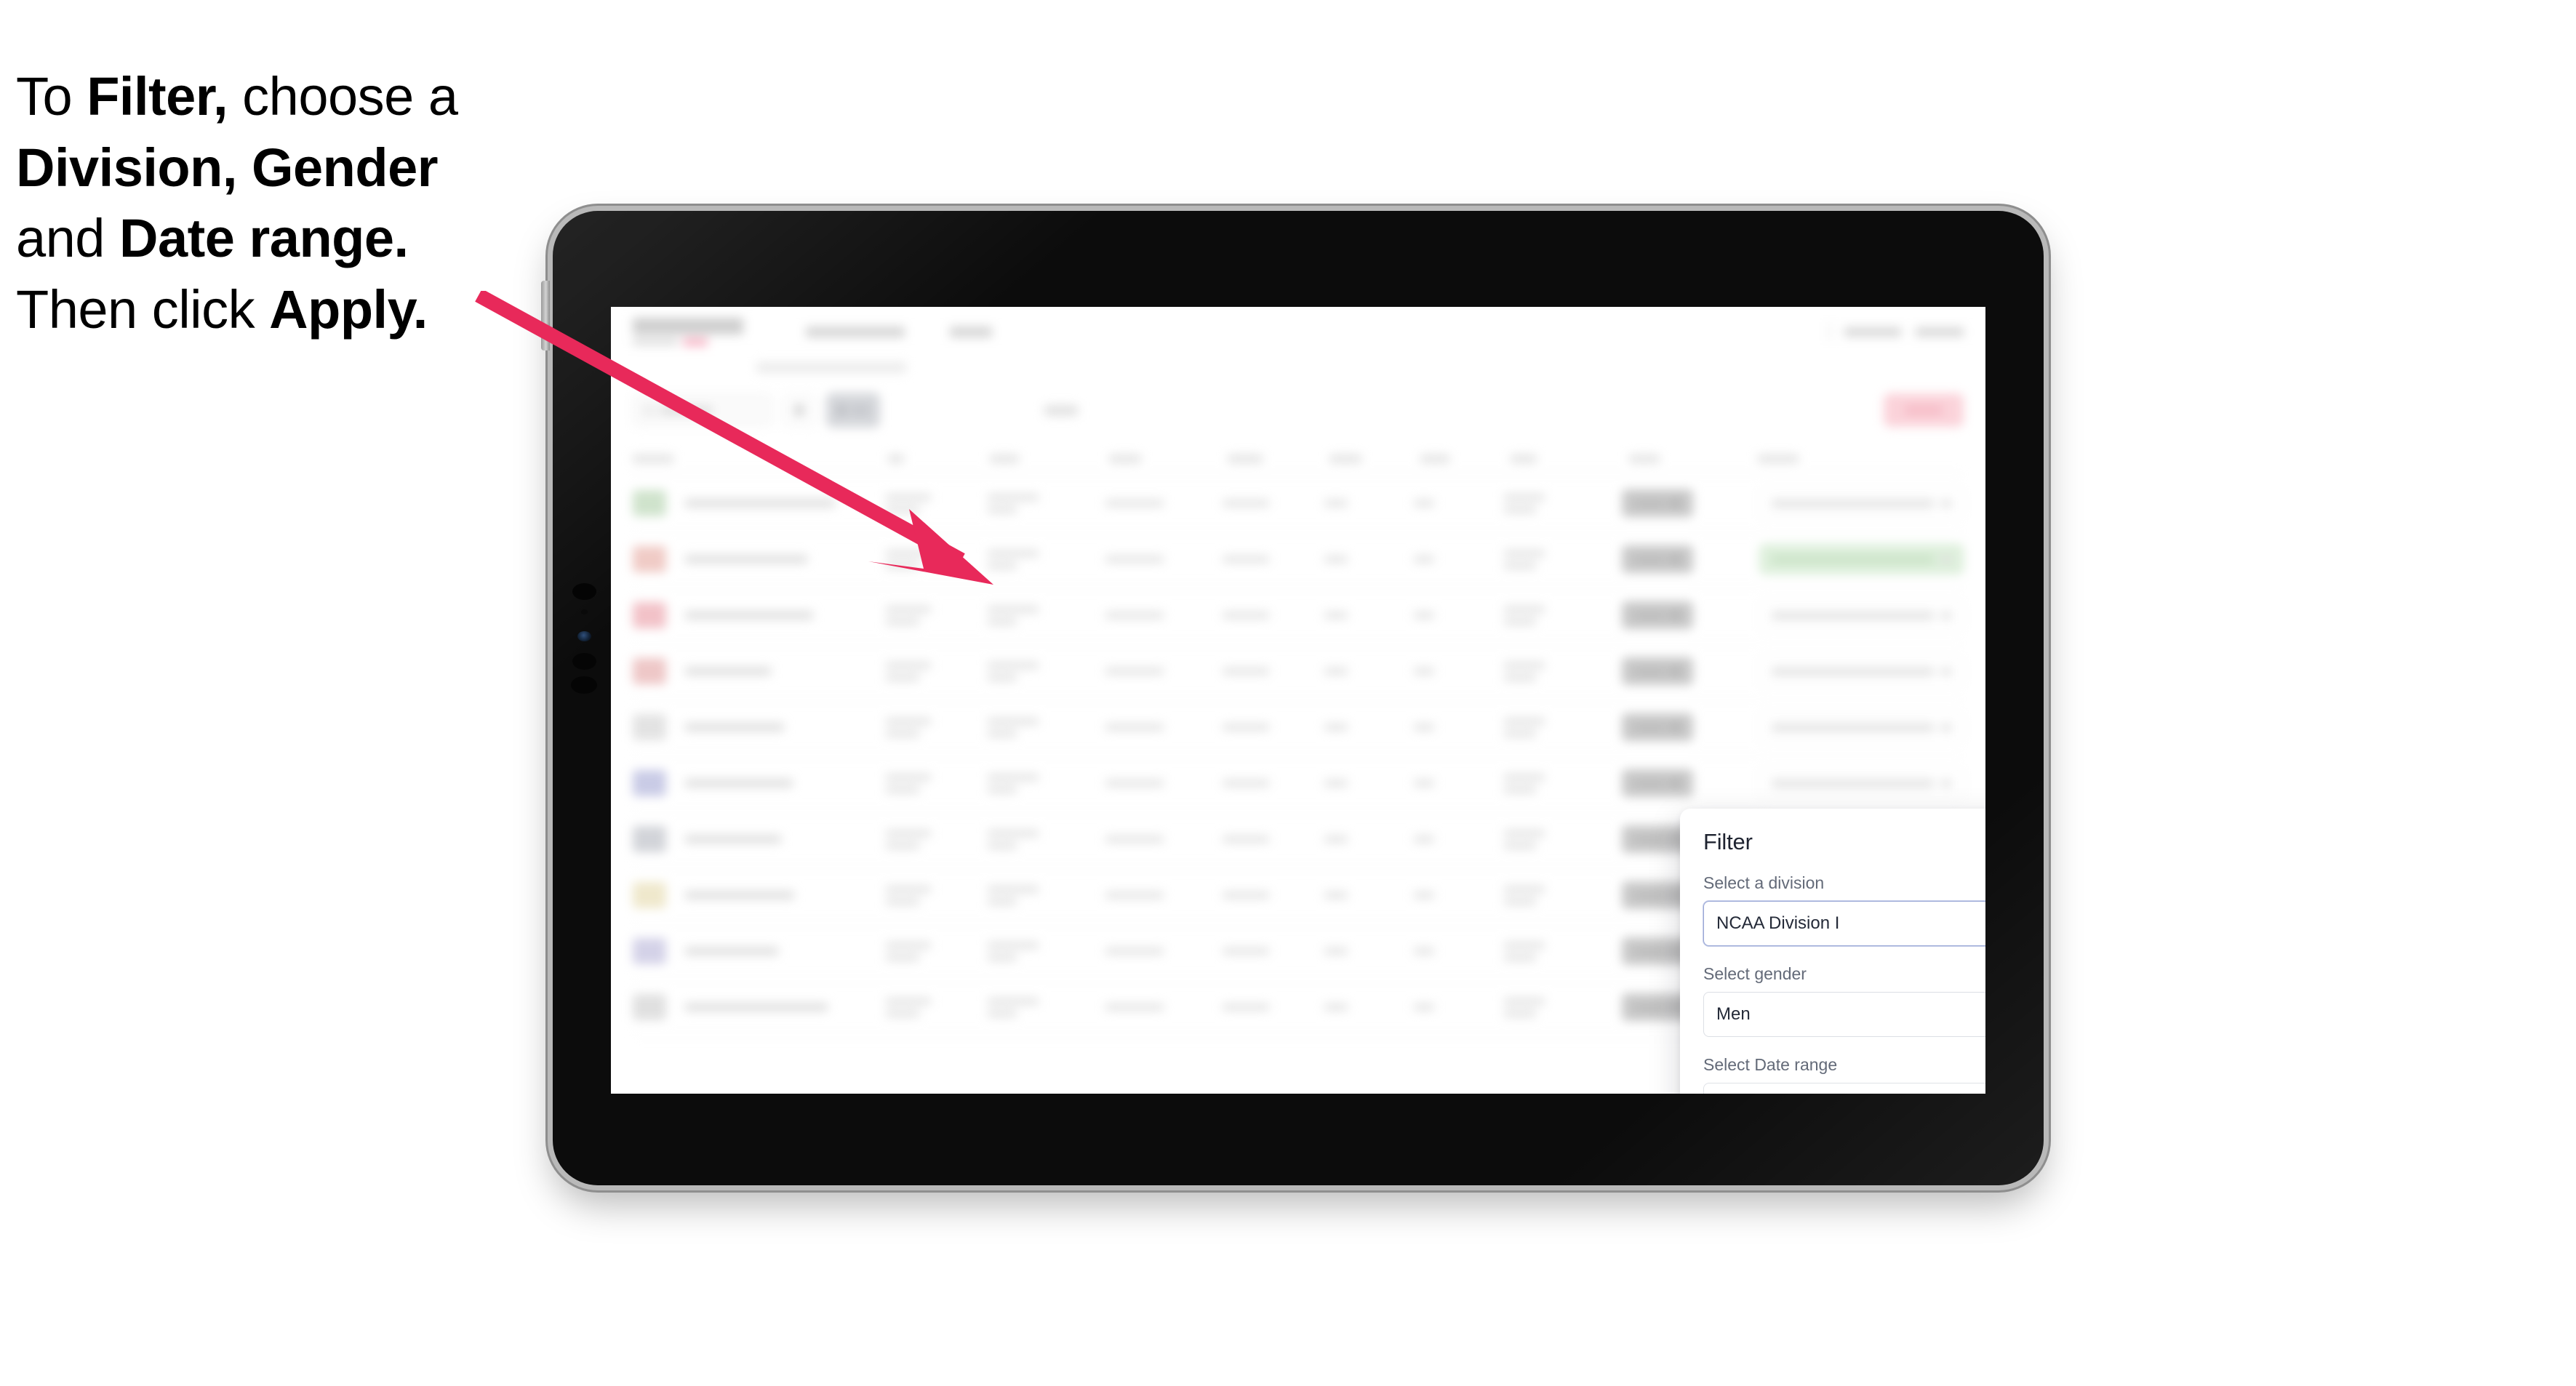 The image size is (2576, 1386). Describe the element at coordinates (1844, 924) in the screenshot. I see `division-select: NCAA Division I` at that location.